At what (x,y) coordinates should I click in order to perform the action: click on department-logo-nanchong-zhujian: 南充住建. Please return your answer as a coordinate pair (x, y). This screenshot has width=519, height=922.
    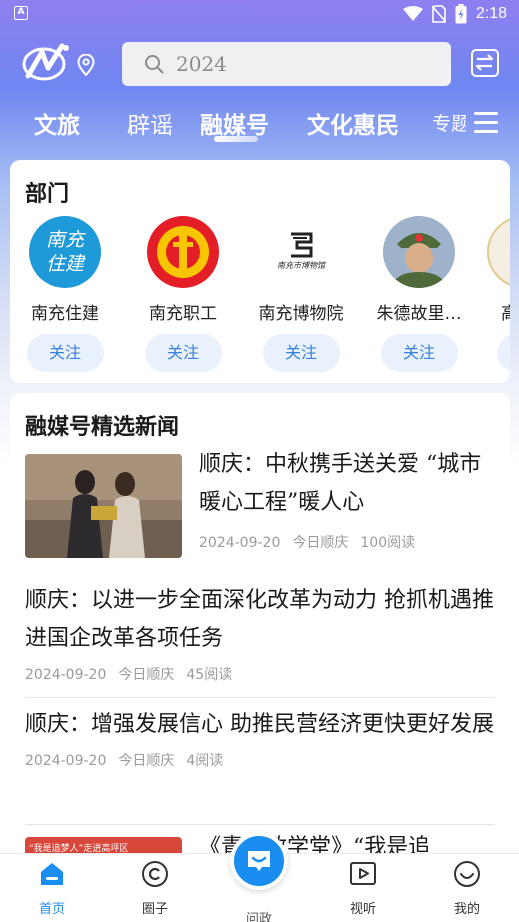
    Looking at the image, I should click on (65, 252).